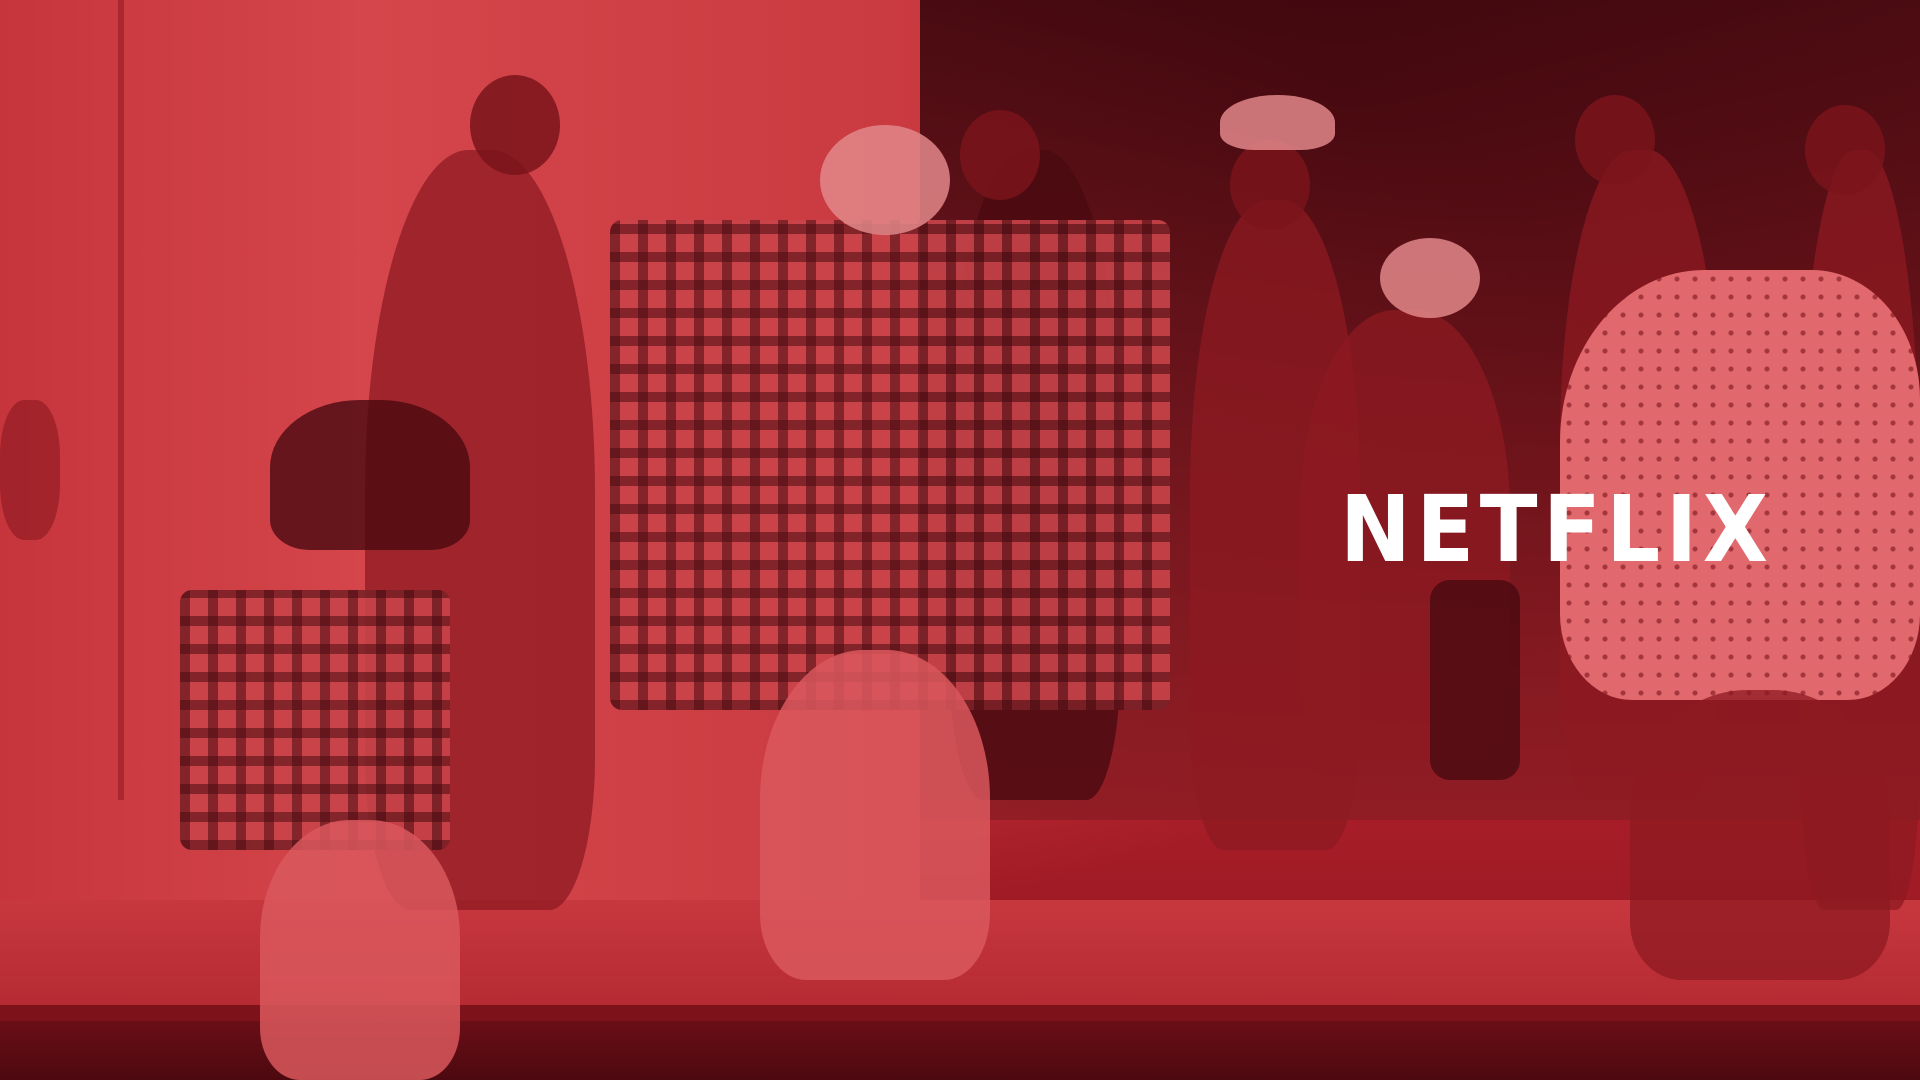  What do you see at coordinates (1475, 680) in the screenshot?
I see `drum` at bounding box center [1475, 680].